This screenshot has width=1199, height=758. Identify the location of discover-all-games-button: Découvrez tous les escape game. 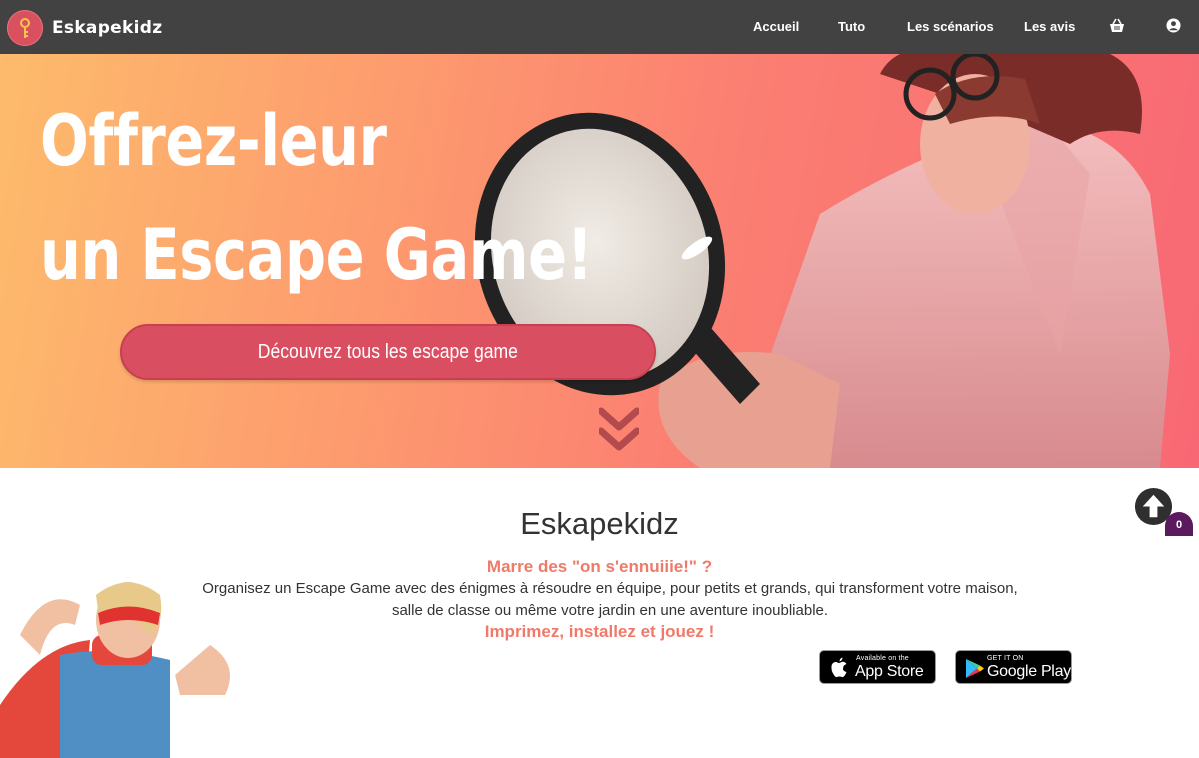
(388, 352).